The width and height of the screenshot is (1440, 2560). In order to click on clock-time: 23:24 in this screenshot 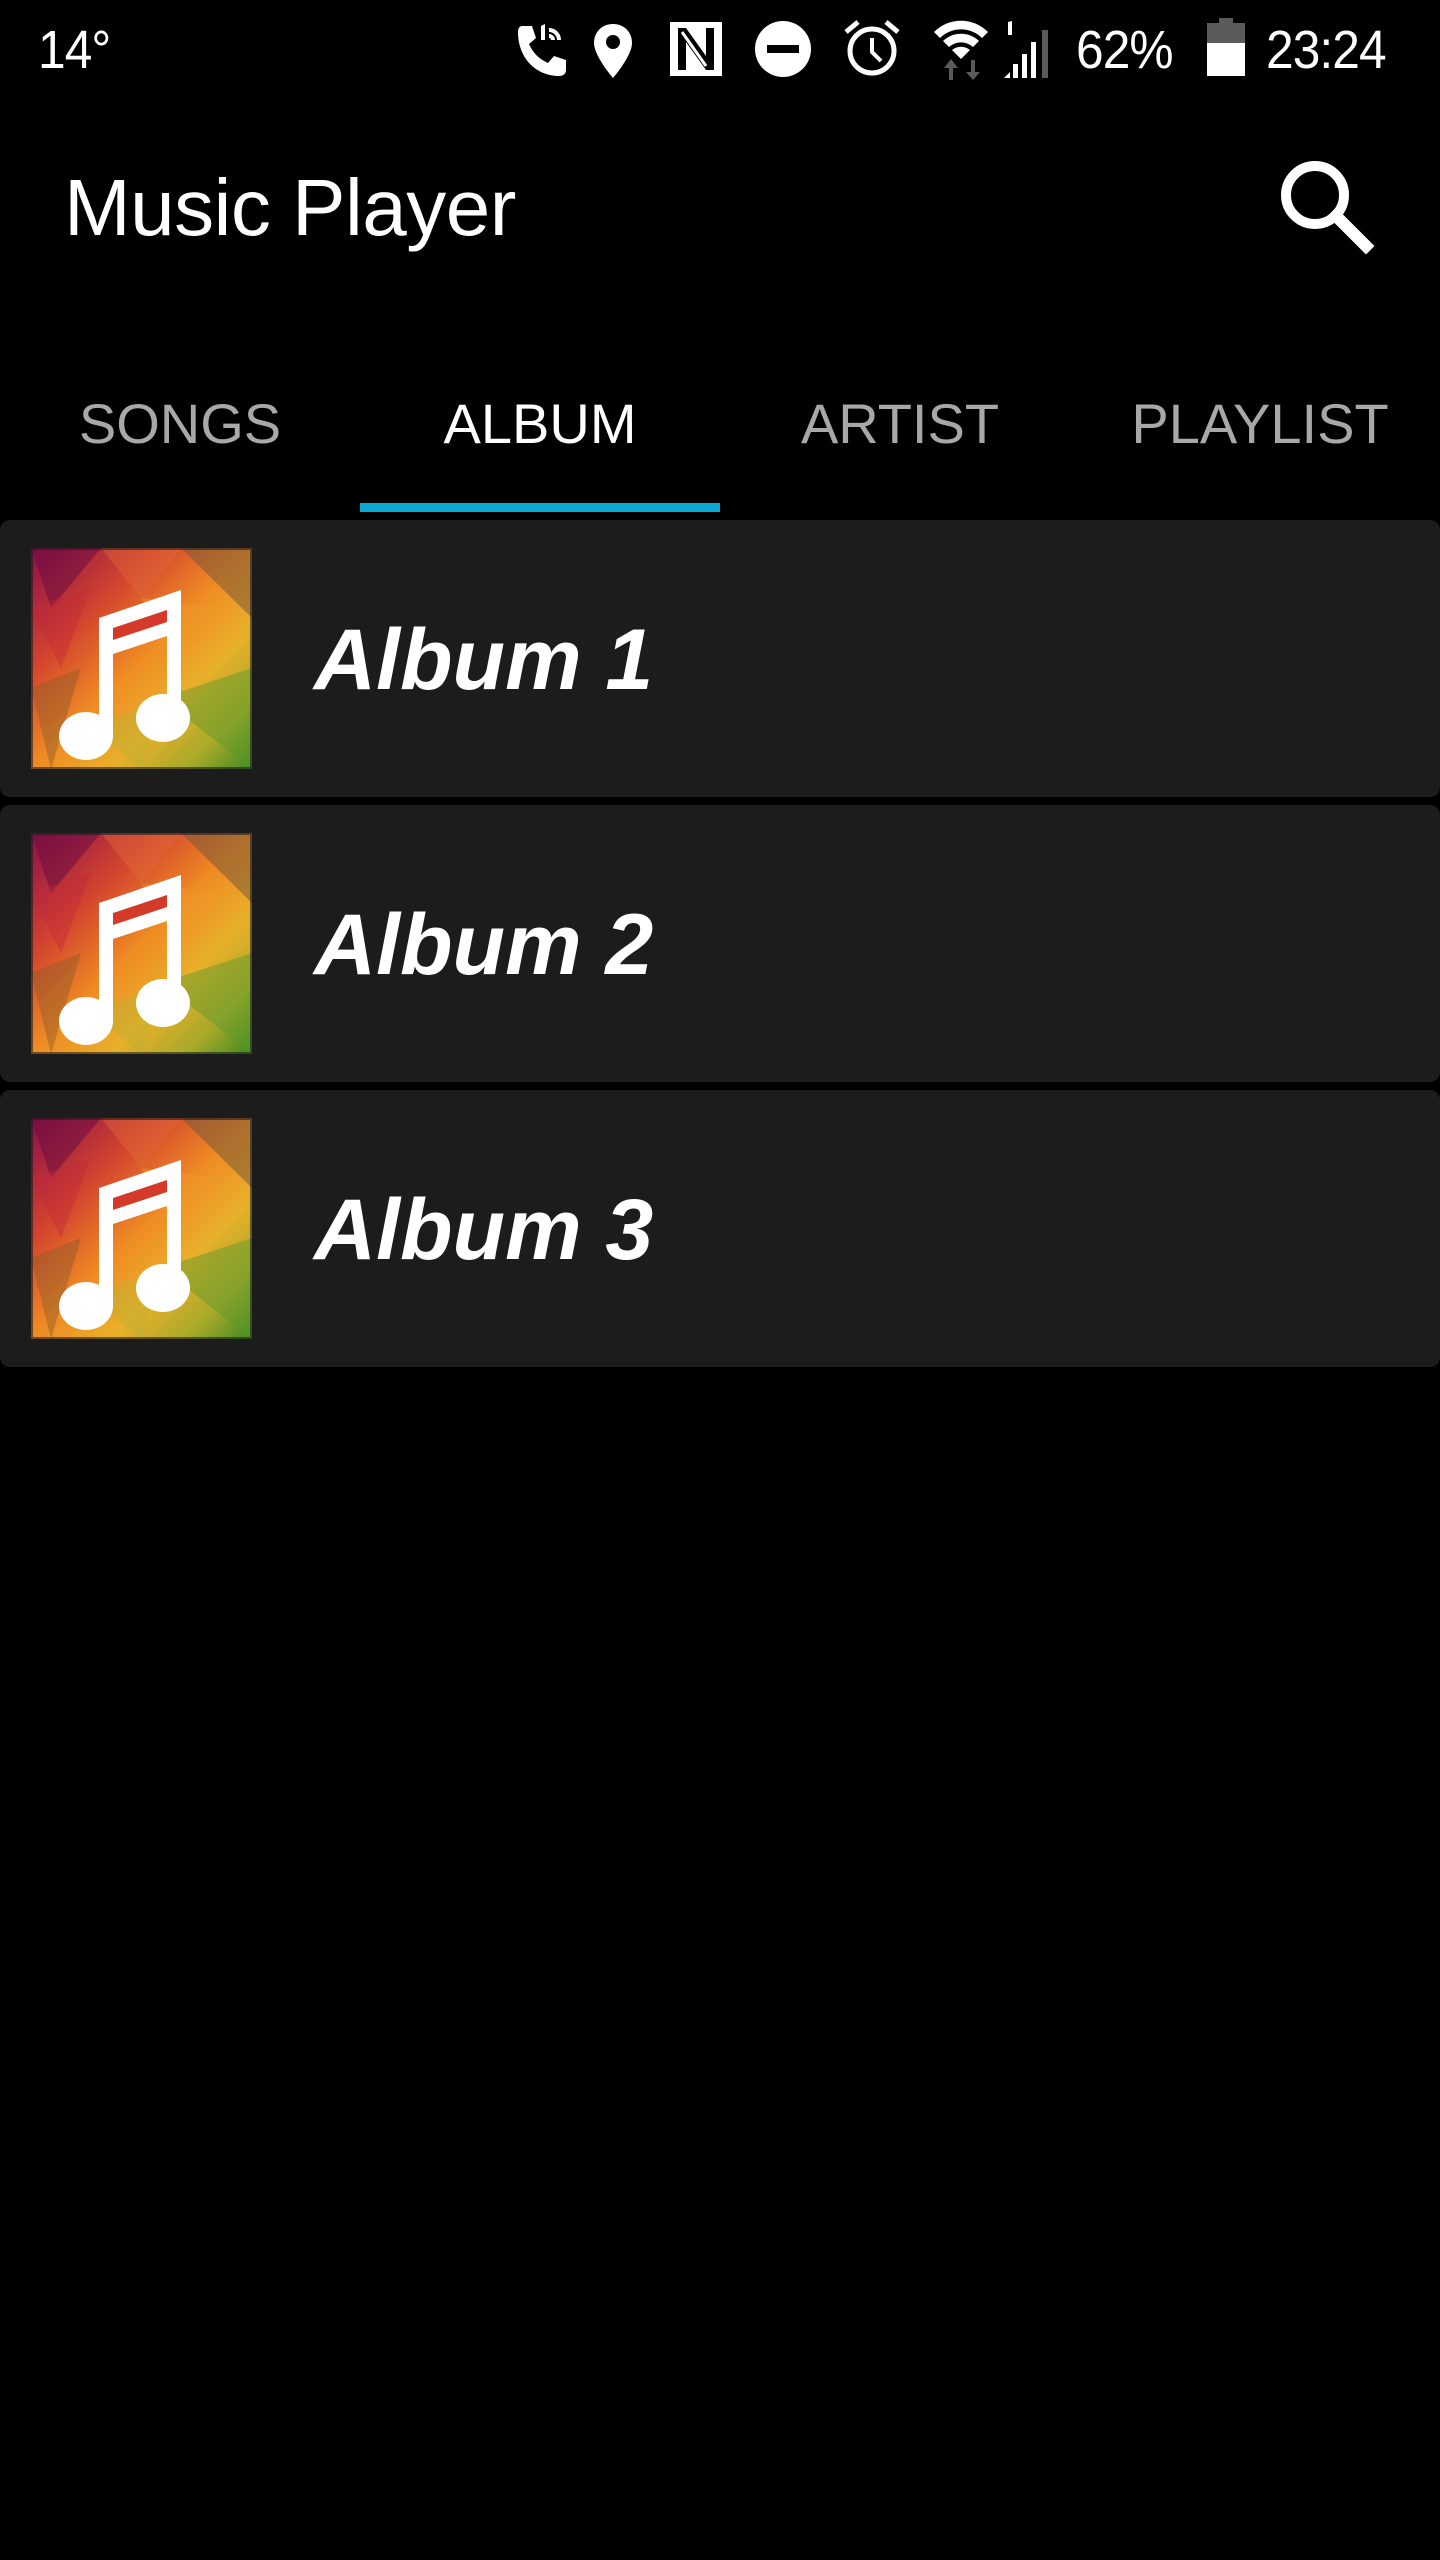, I will do `click(1326, 50)`.